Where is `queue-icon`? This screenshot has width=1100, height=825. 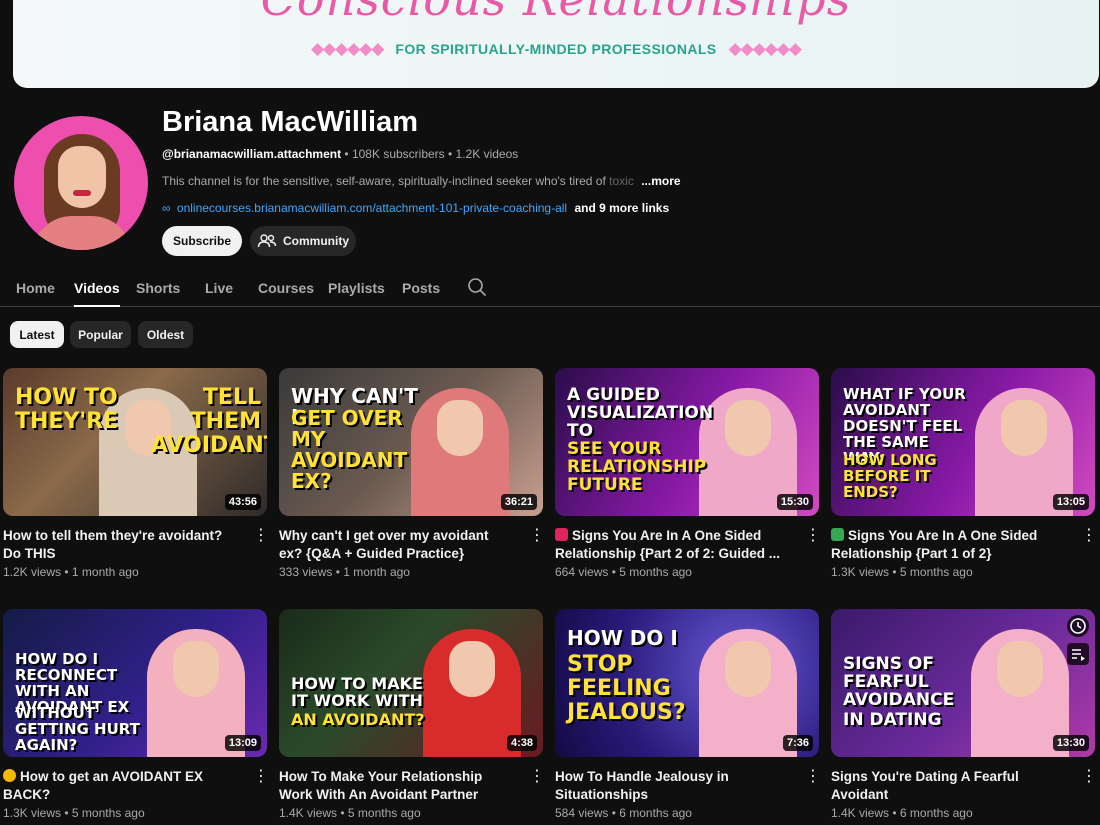
queue-icon is located at coordinates (1078, 655).